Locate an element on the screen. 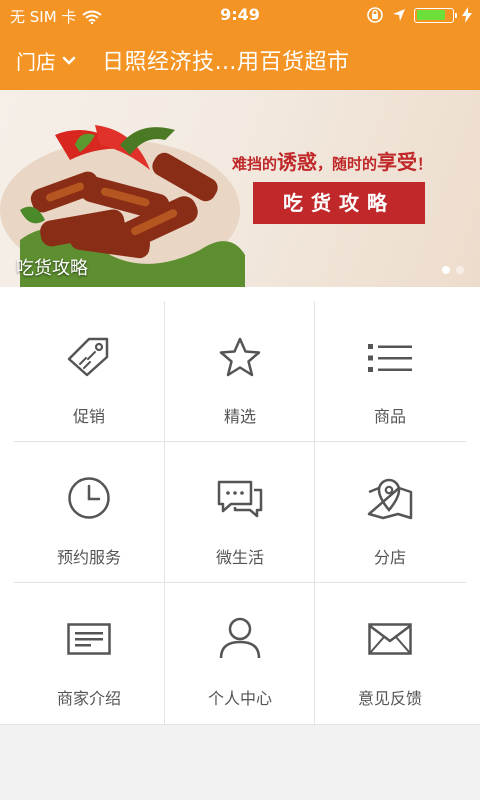 The image size is (480, 800). menu-item-featured: 精选 is located at coordinates (240, 371).